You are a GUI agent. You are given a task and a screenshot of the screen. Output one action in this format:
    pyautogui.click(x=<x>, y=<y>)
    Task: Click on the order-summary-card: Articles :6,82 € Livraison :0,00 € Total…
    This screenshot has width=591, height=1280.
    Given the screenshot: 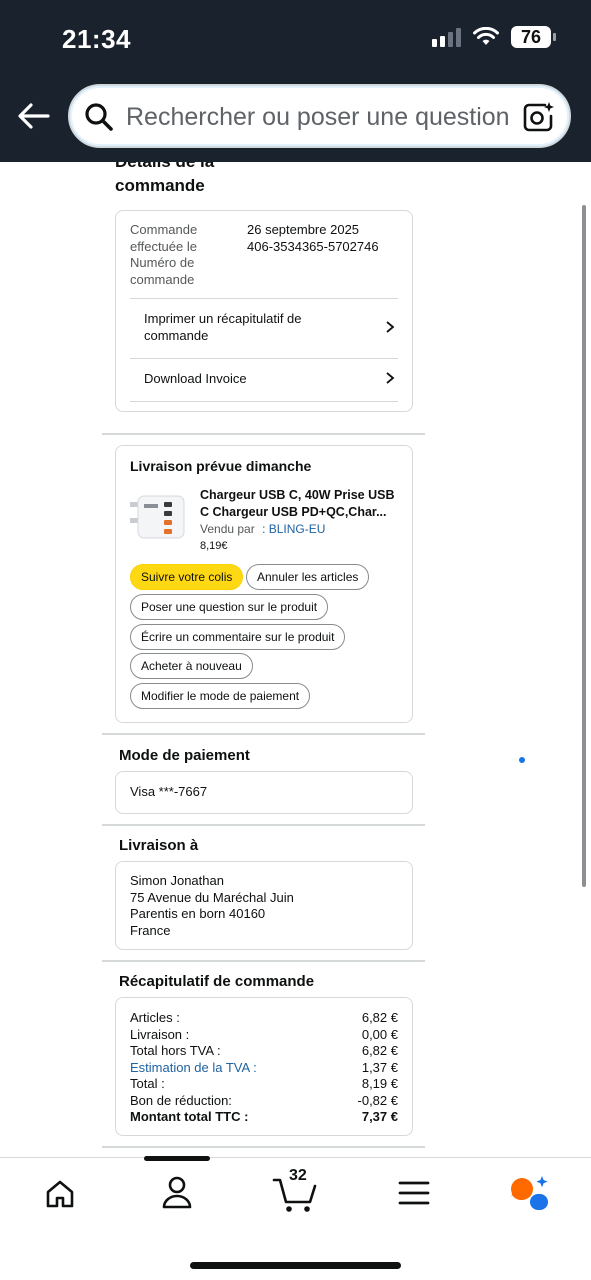 What is the action you would take?
    pyautogui.click(x=264, y=1066)
    